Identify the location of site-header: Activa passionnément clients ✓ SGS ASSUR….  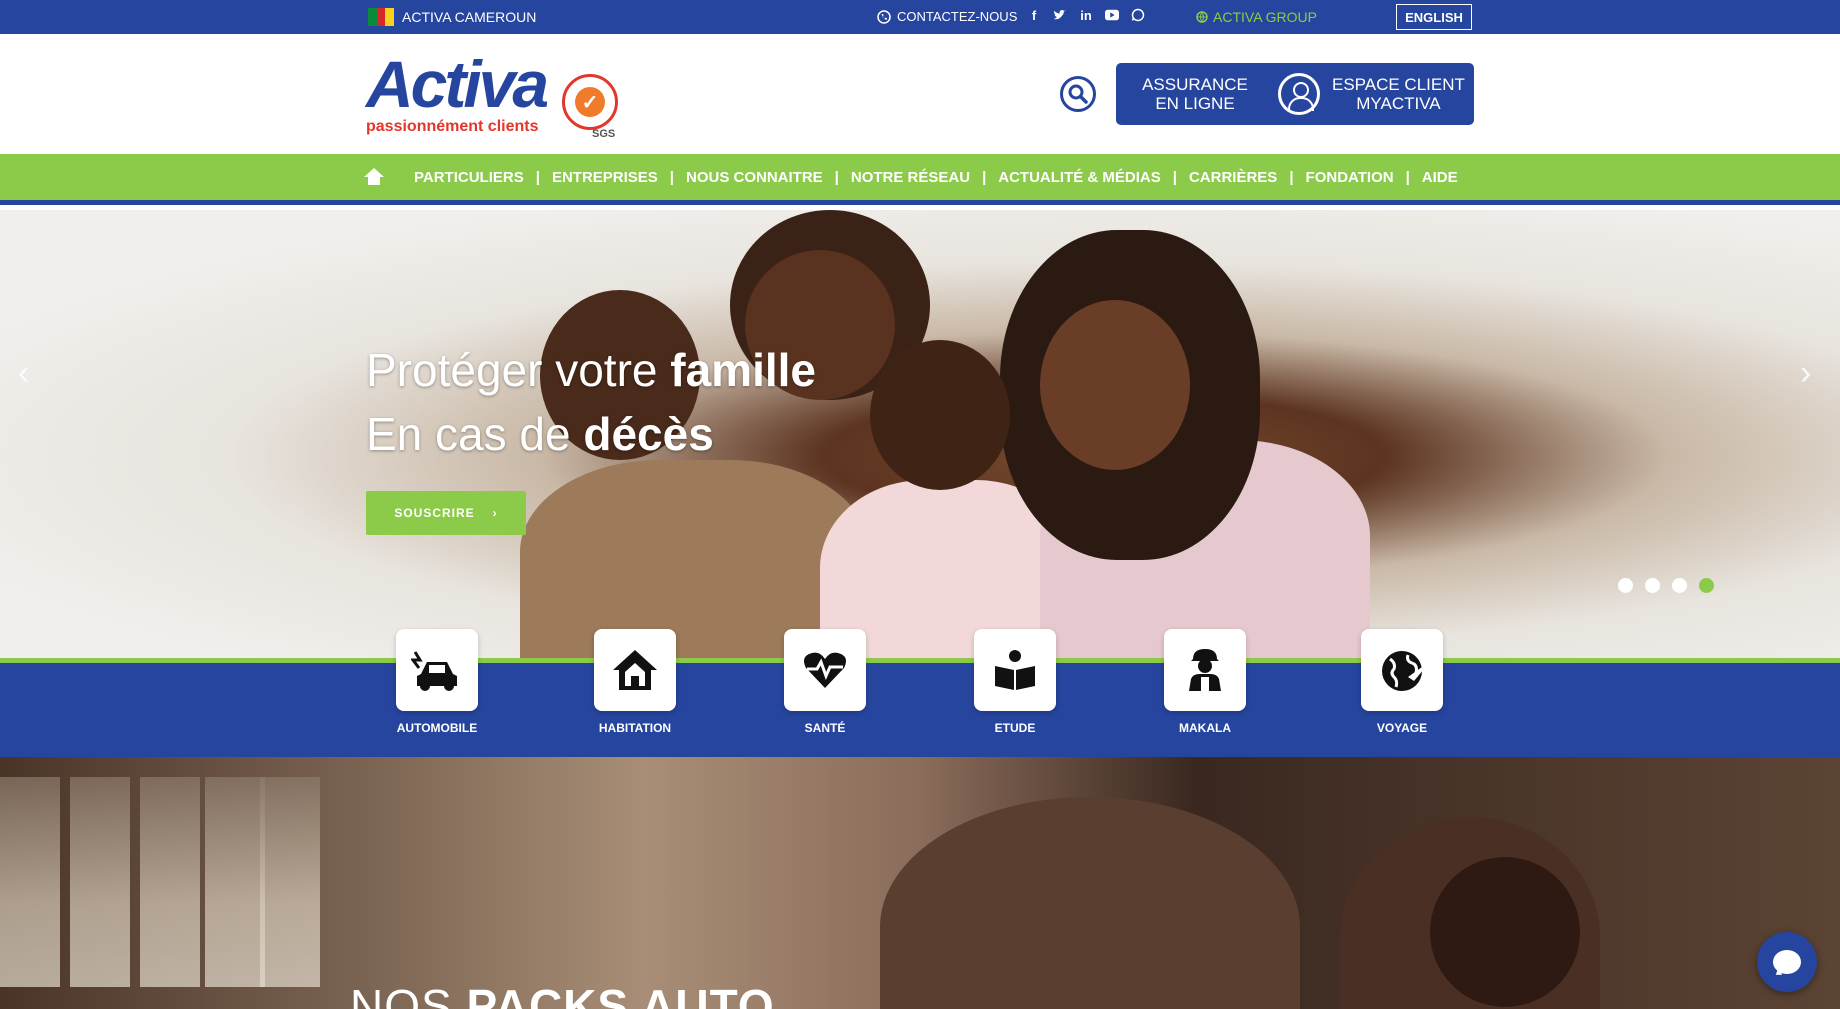
(920, 94).